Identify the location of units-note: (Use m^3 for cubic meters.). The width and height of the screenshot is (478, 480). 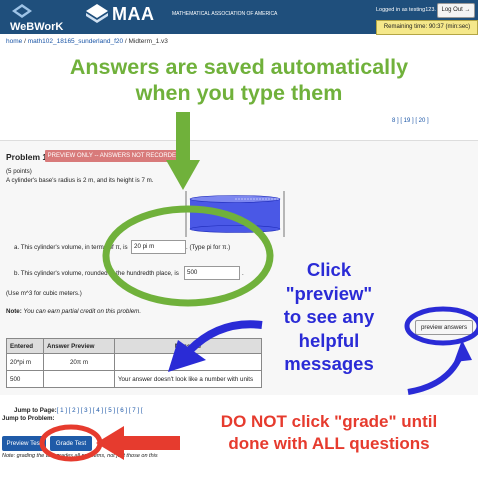
(44, 293).